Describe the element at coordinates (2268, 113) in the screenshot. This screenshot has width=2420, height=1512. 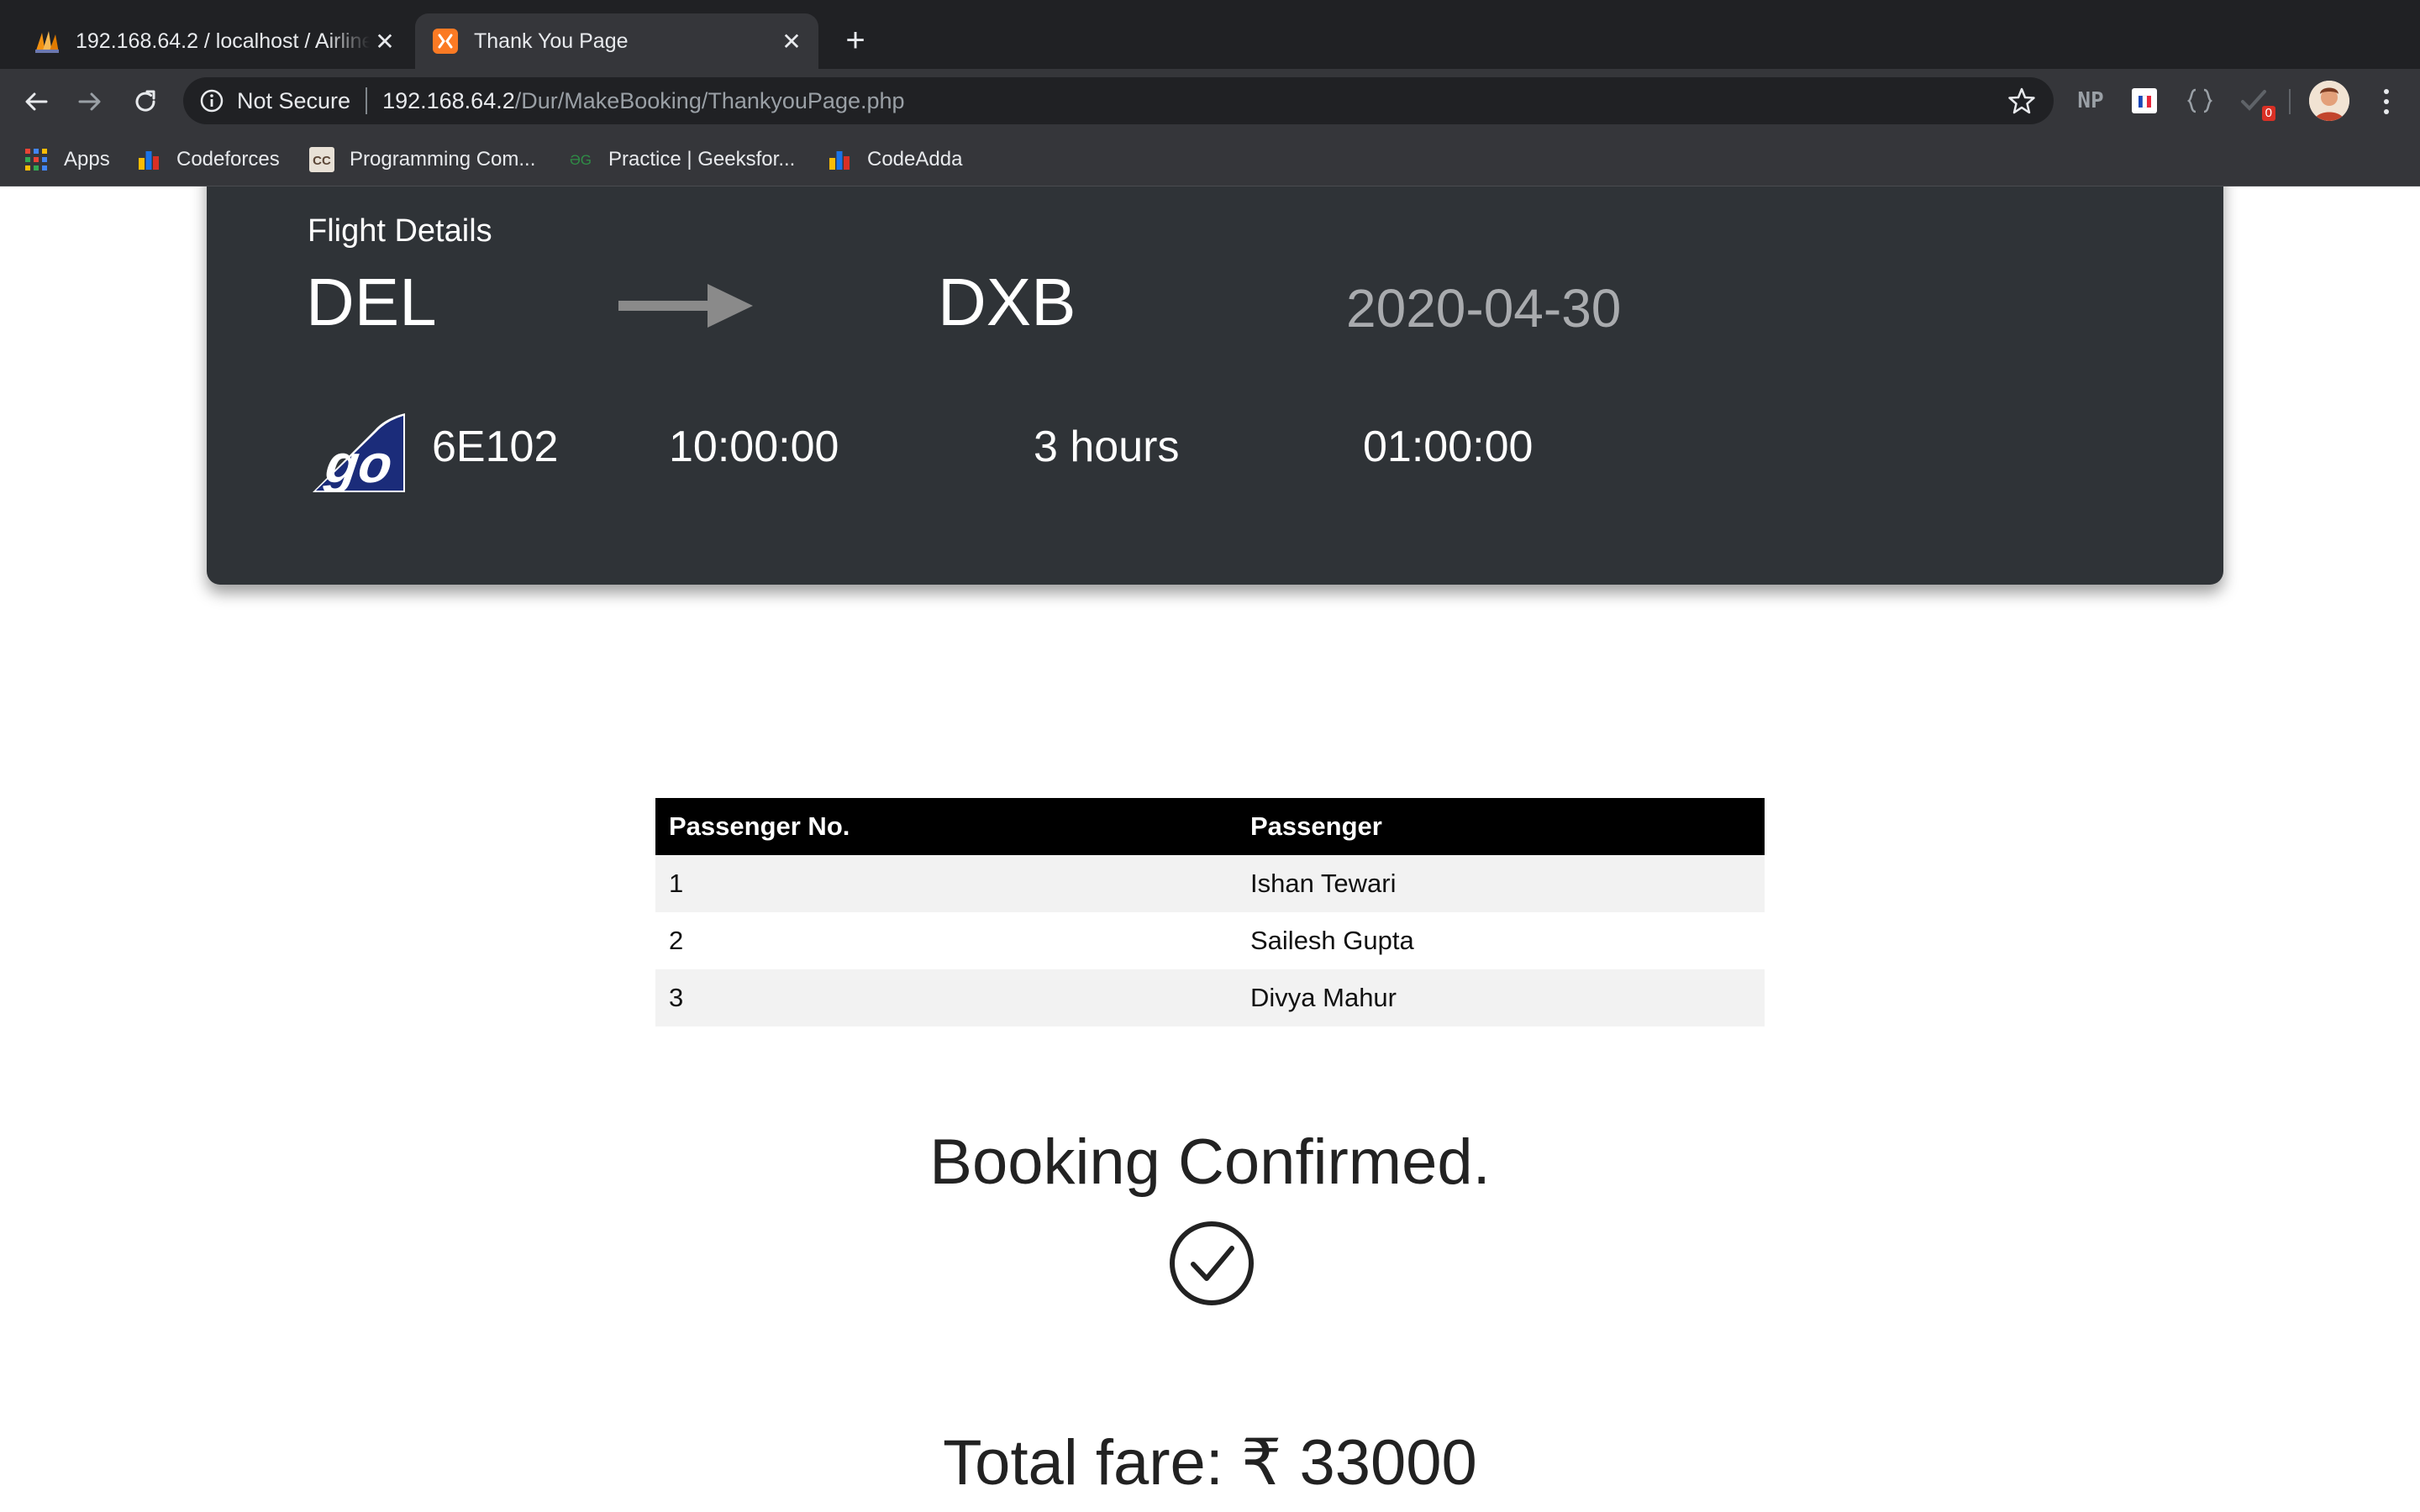
I see `extension-badge: 0` at that location.